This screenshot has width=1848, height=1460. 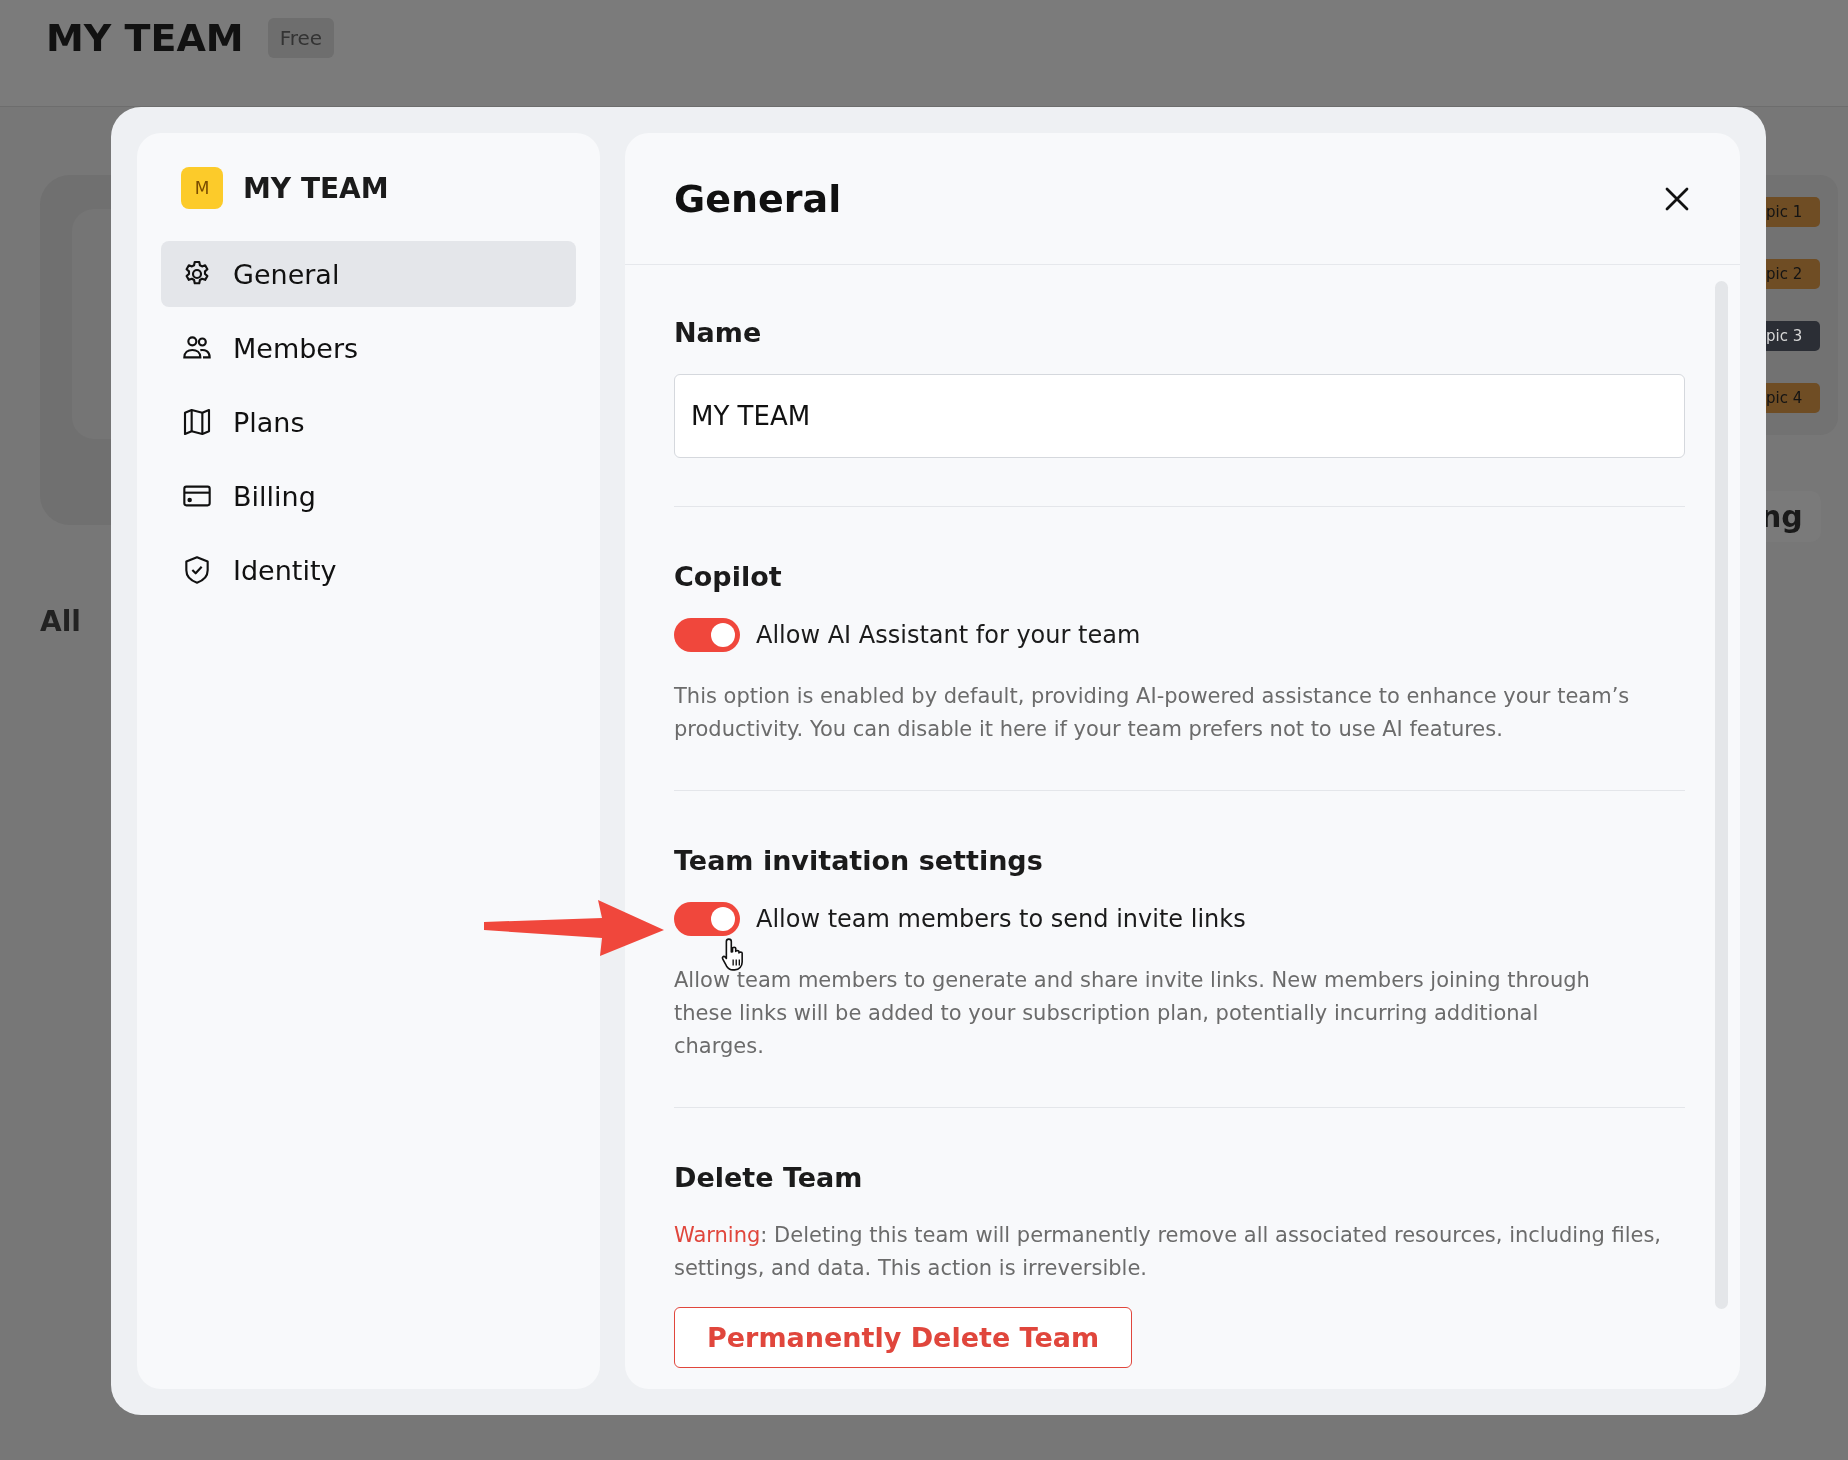 I want to click on panel-title: General, so click(x=758, y=198).